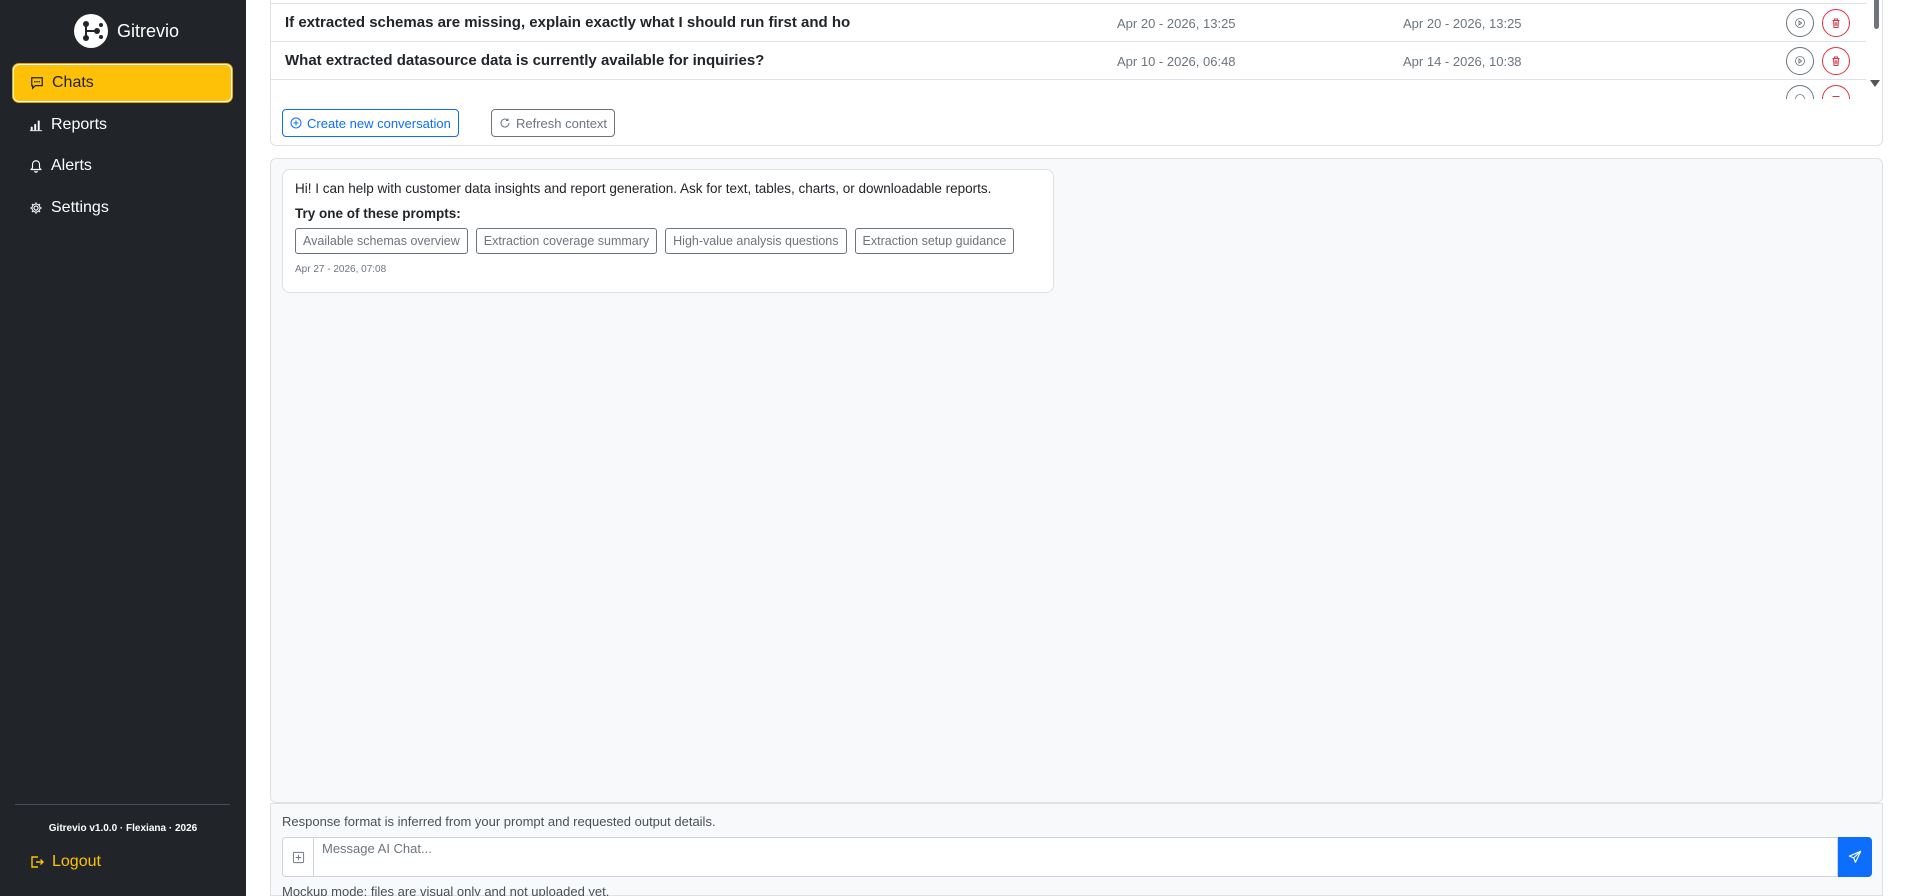 This screenshot has height=896, width=1907. I want to click on plus-circle-icon, so click(296, 123).